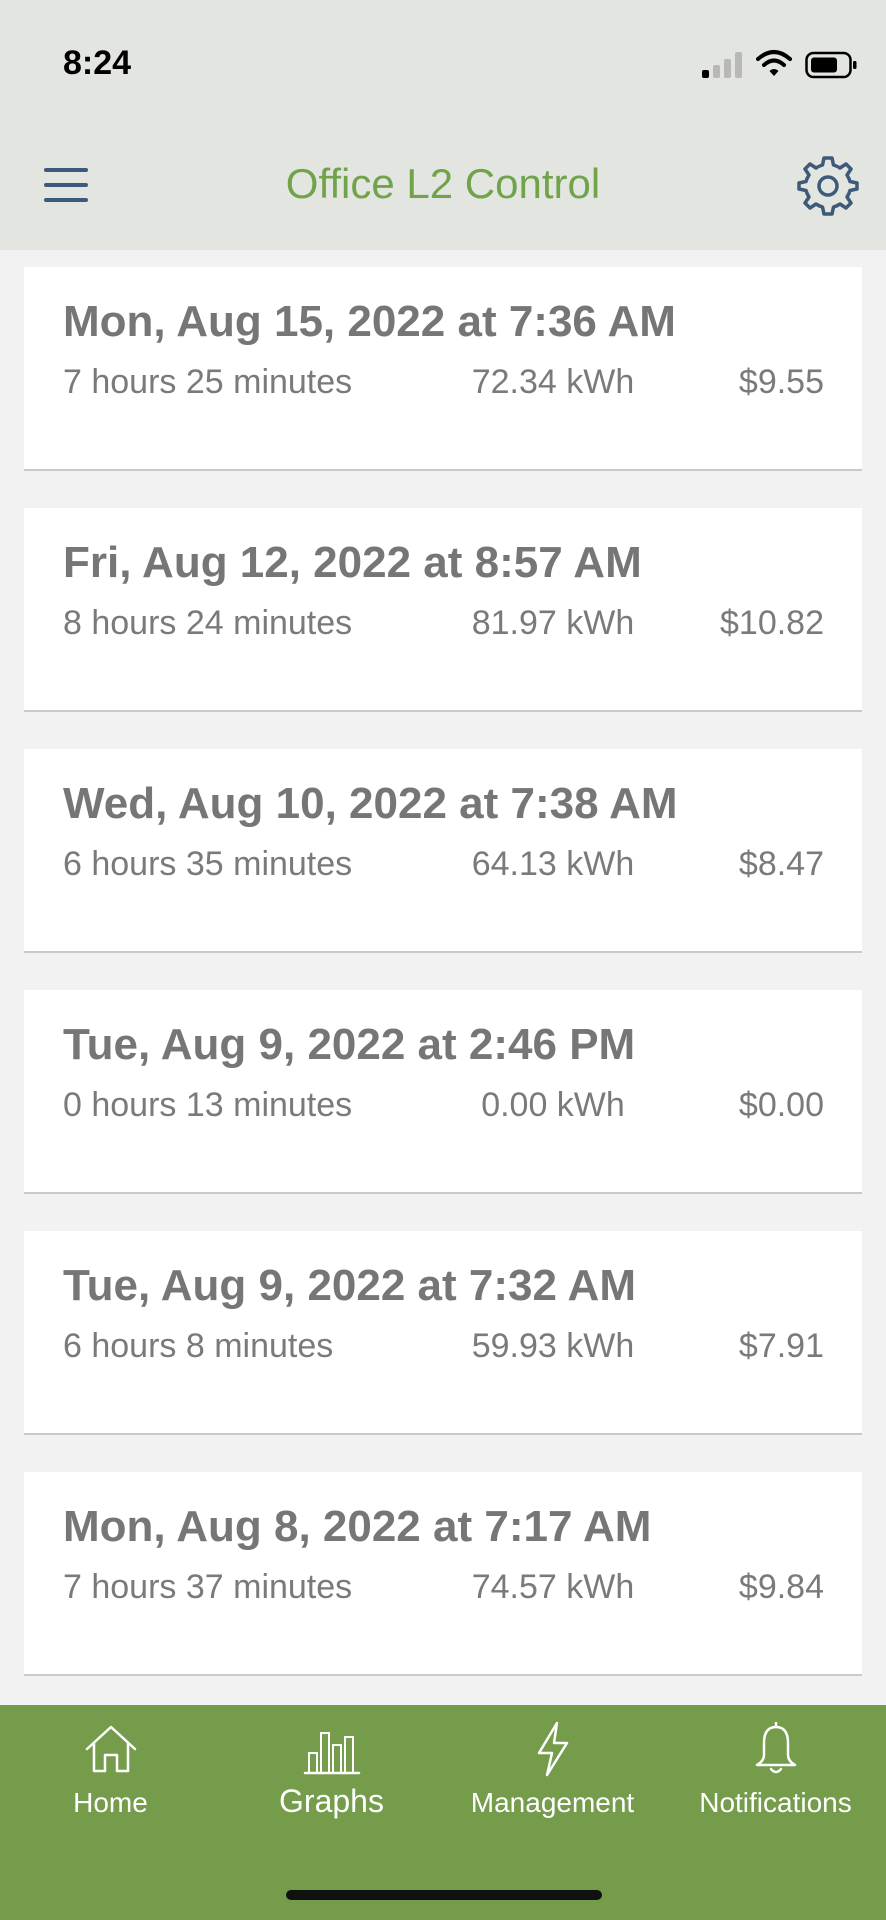  Describe the element at coordinates (553, 1346) in the screenshot. I see `session-energy: 59.93 kWh` at that location.